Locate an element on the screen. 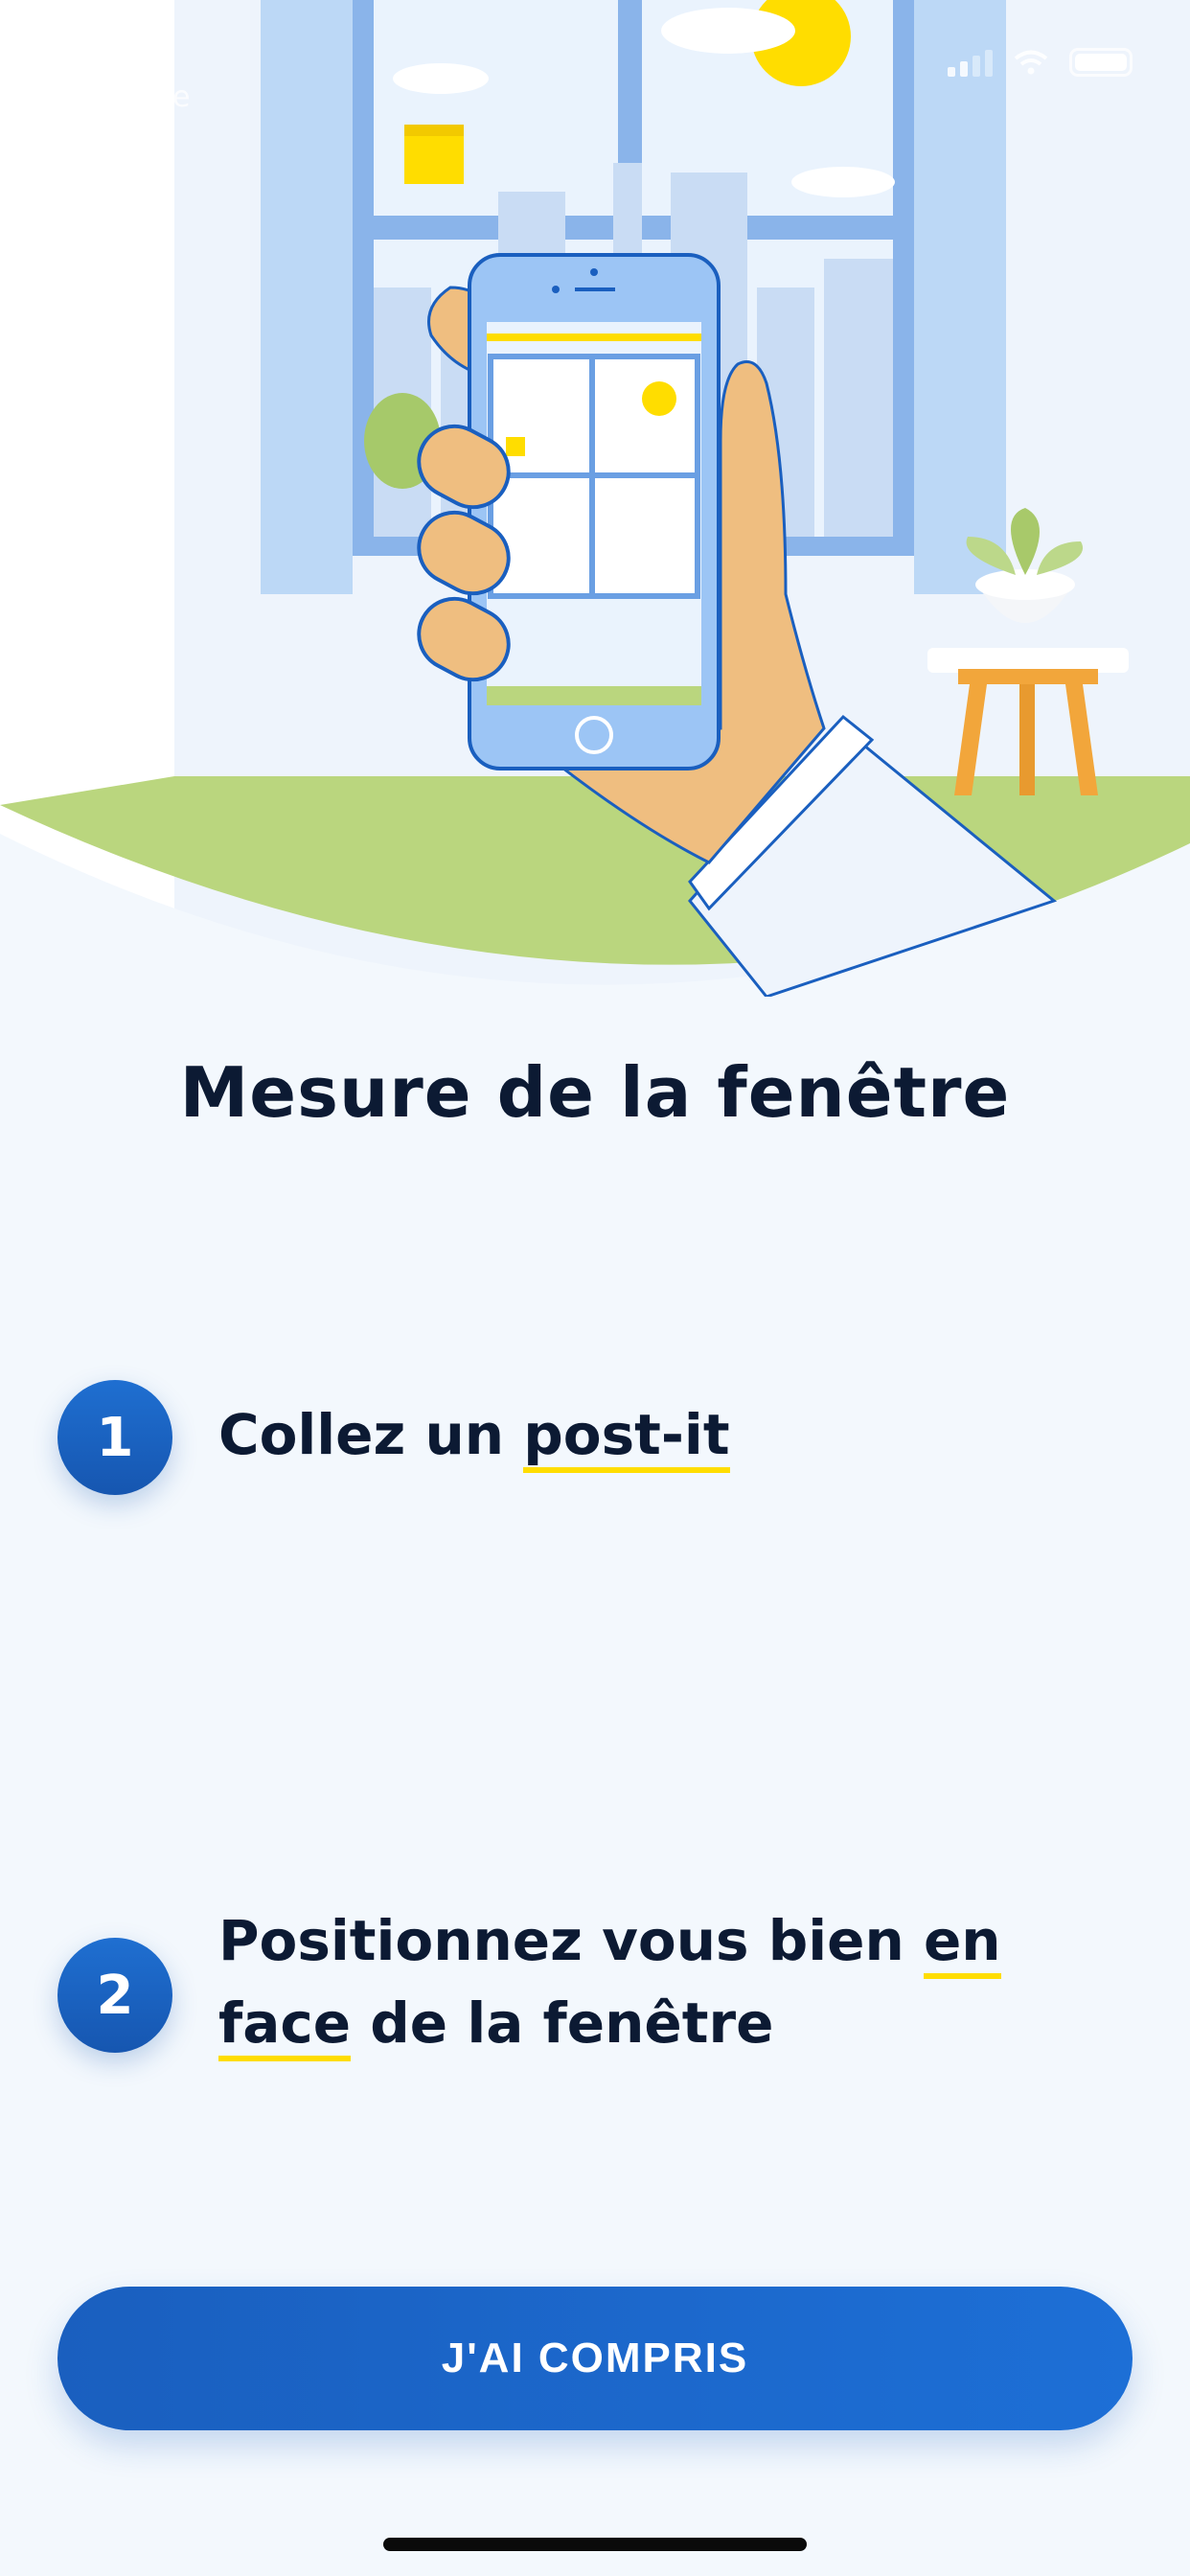 This screenshot has height=2576, width=1190. home-indicator is located at coordinates (595, 2544).